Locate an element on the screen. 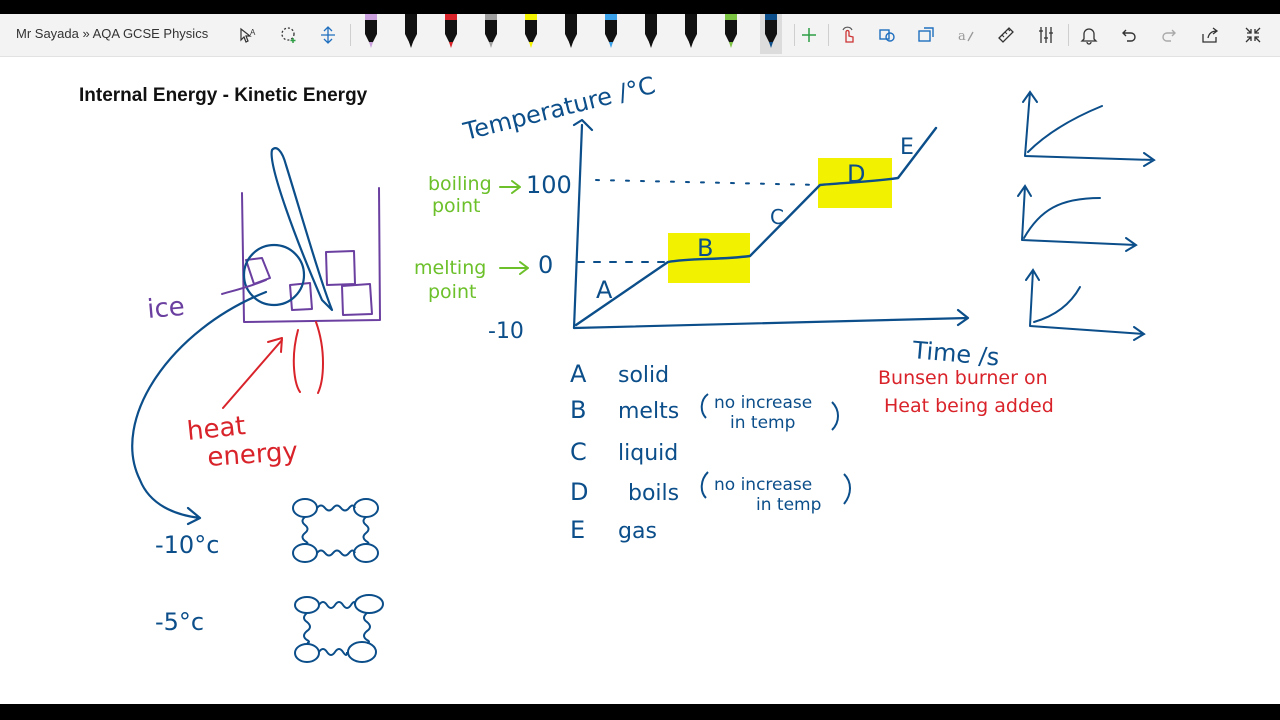  melting-point-label-2: point is located at coordinates (452, 292).